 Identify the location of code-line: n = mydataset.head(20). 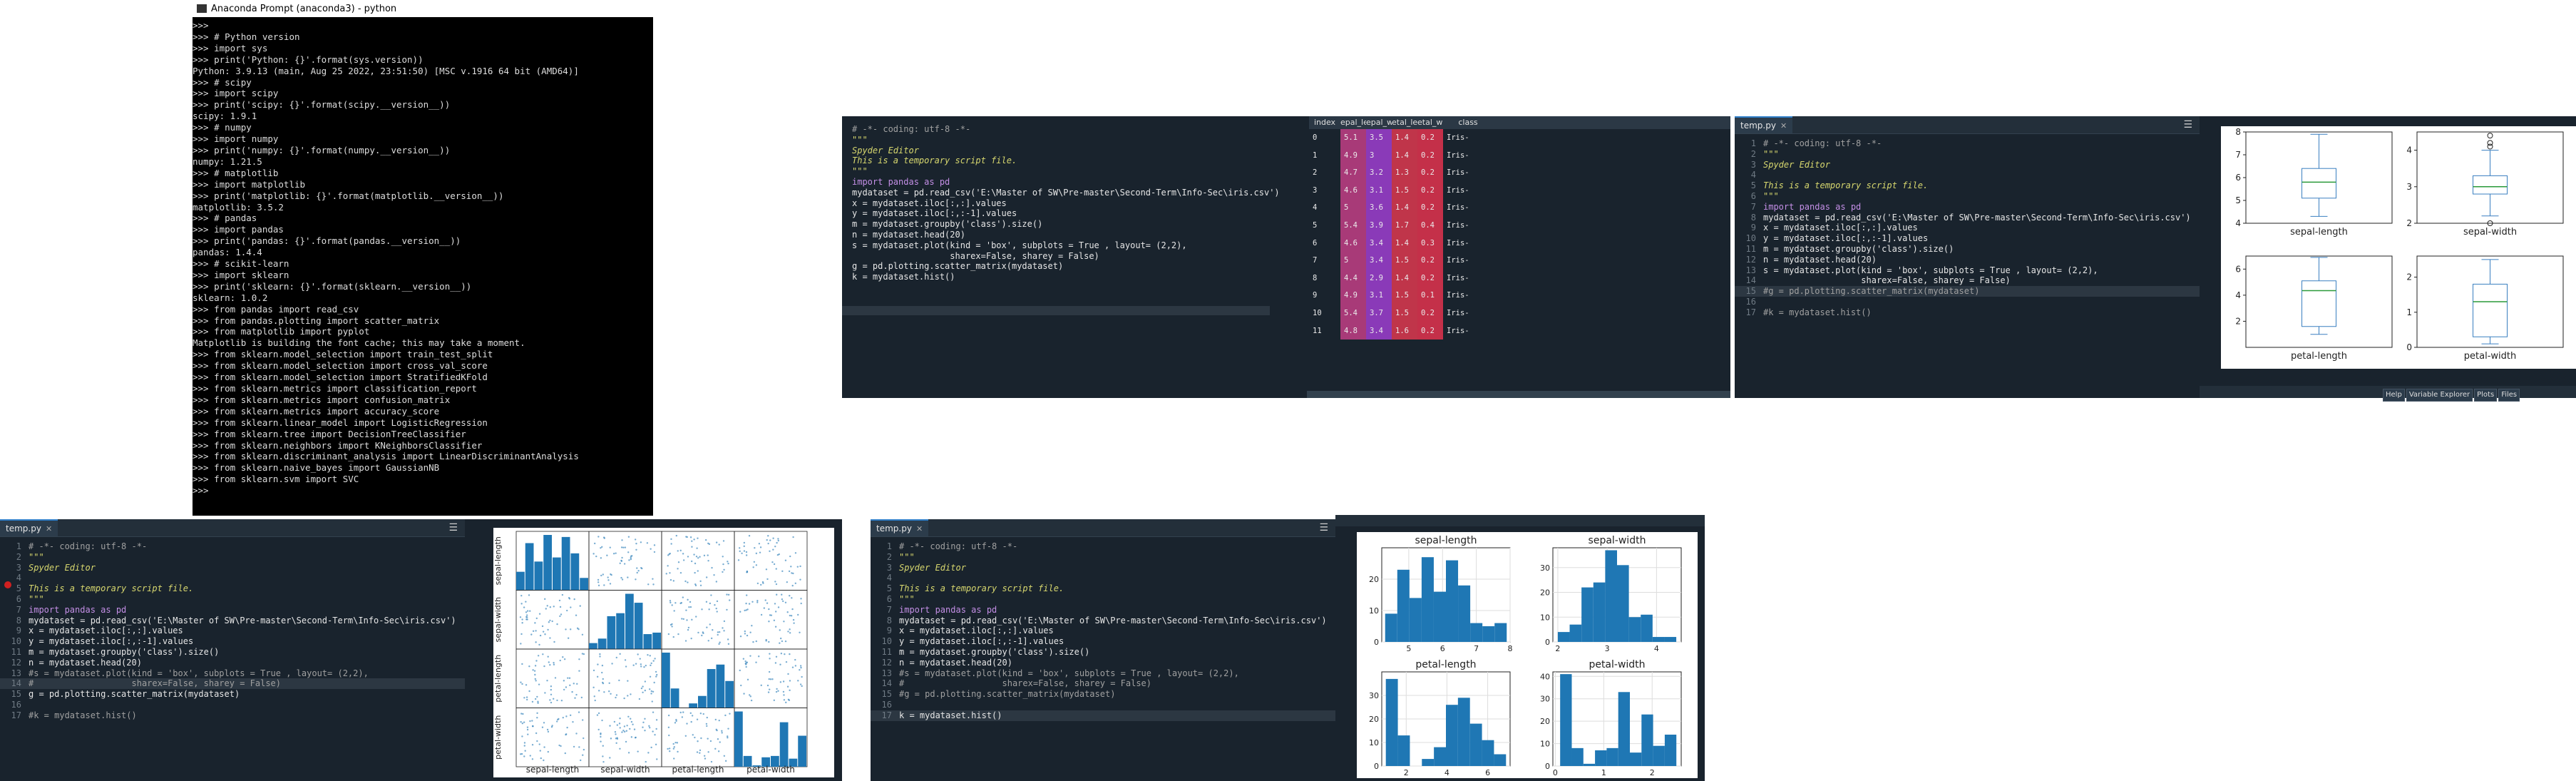
(1079, 235).